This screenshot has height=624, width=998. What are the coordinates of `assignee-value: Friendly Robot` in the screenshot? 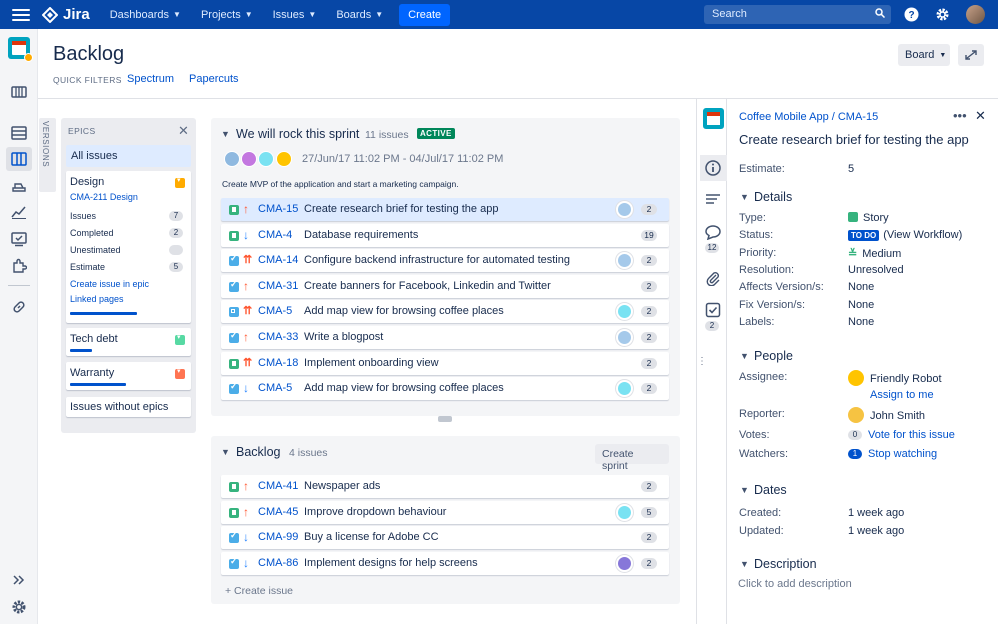 It's located at (895, 378).